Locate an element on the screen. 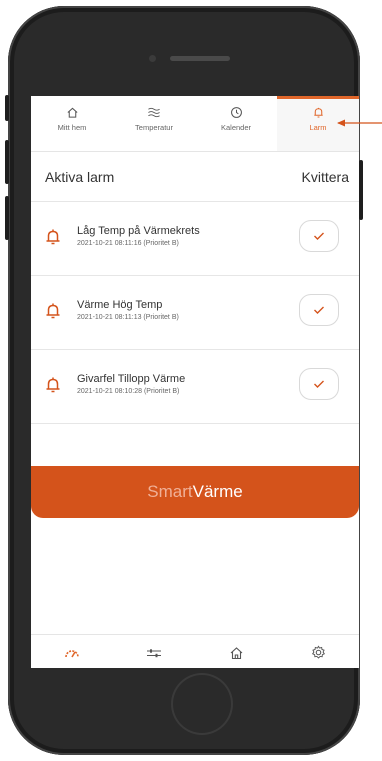 Image resolution: width=382 pixels, height=761 pixels. annotation-arrow-icon is located at coordinates (359, 123).